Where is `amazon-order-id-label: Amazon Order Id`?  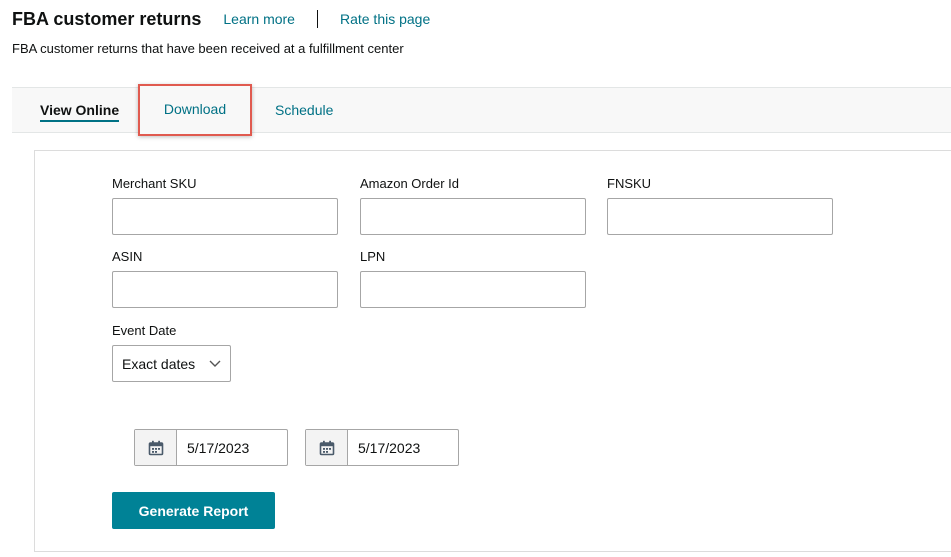 amazon-order-id-label: Amazon Order Id is located at coordinates (409, 183).